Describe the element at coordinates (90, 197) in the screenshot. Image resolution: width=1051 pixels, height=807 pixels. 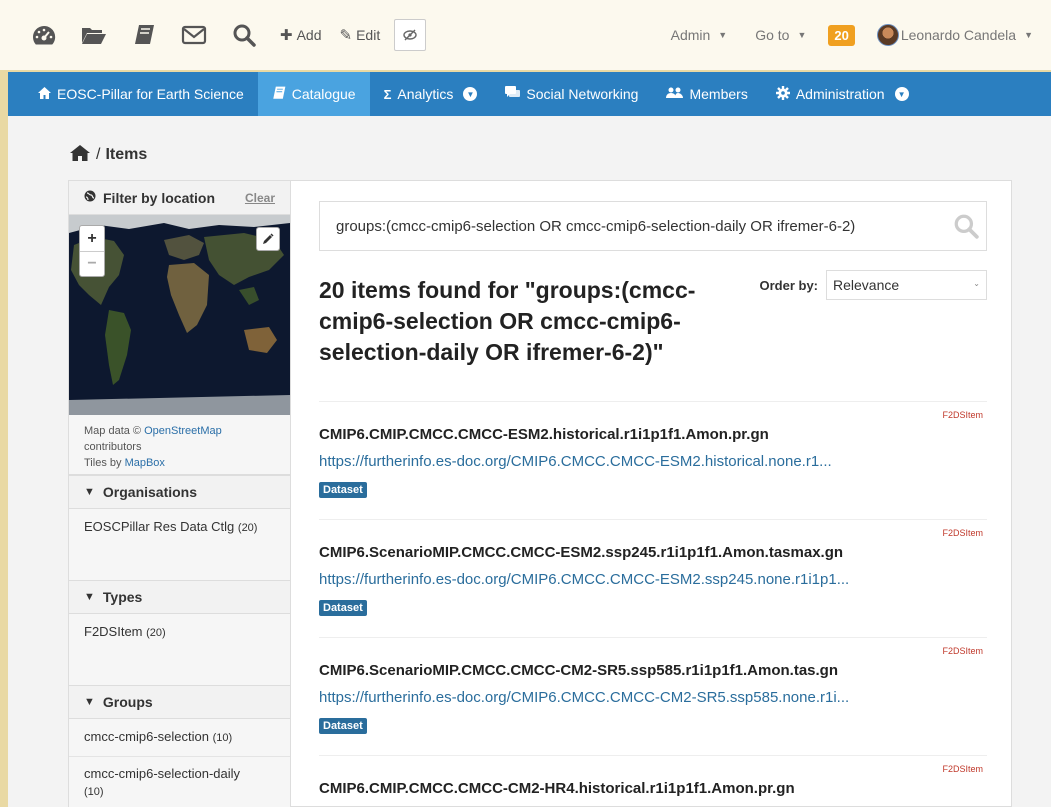
I see `globe-icon` at that location.